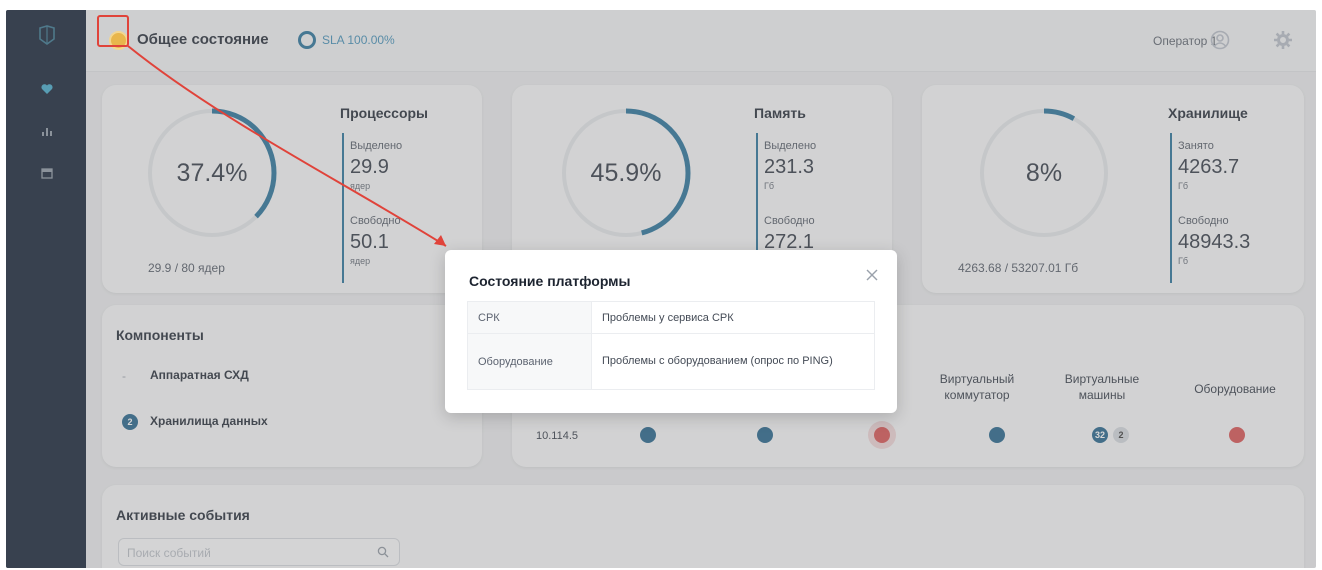 This screenshot has width=1322, height=570. Describe the element at coordinates (733, 317) in the screenshot. I see `status-value: Проблемы у сервиса СРК` at that location.